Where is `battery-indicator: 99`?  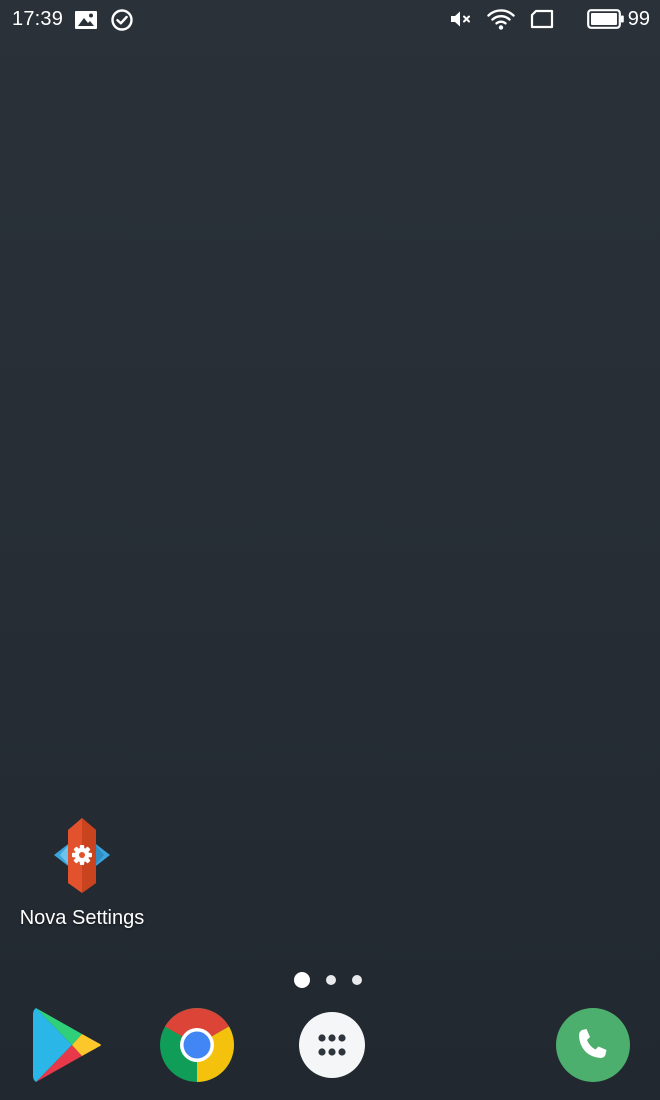 battery-indicator: 99 is located at coordinates (611, 19).